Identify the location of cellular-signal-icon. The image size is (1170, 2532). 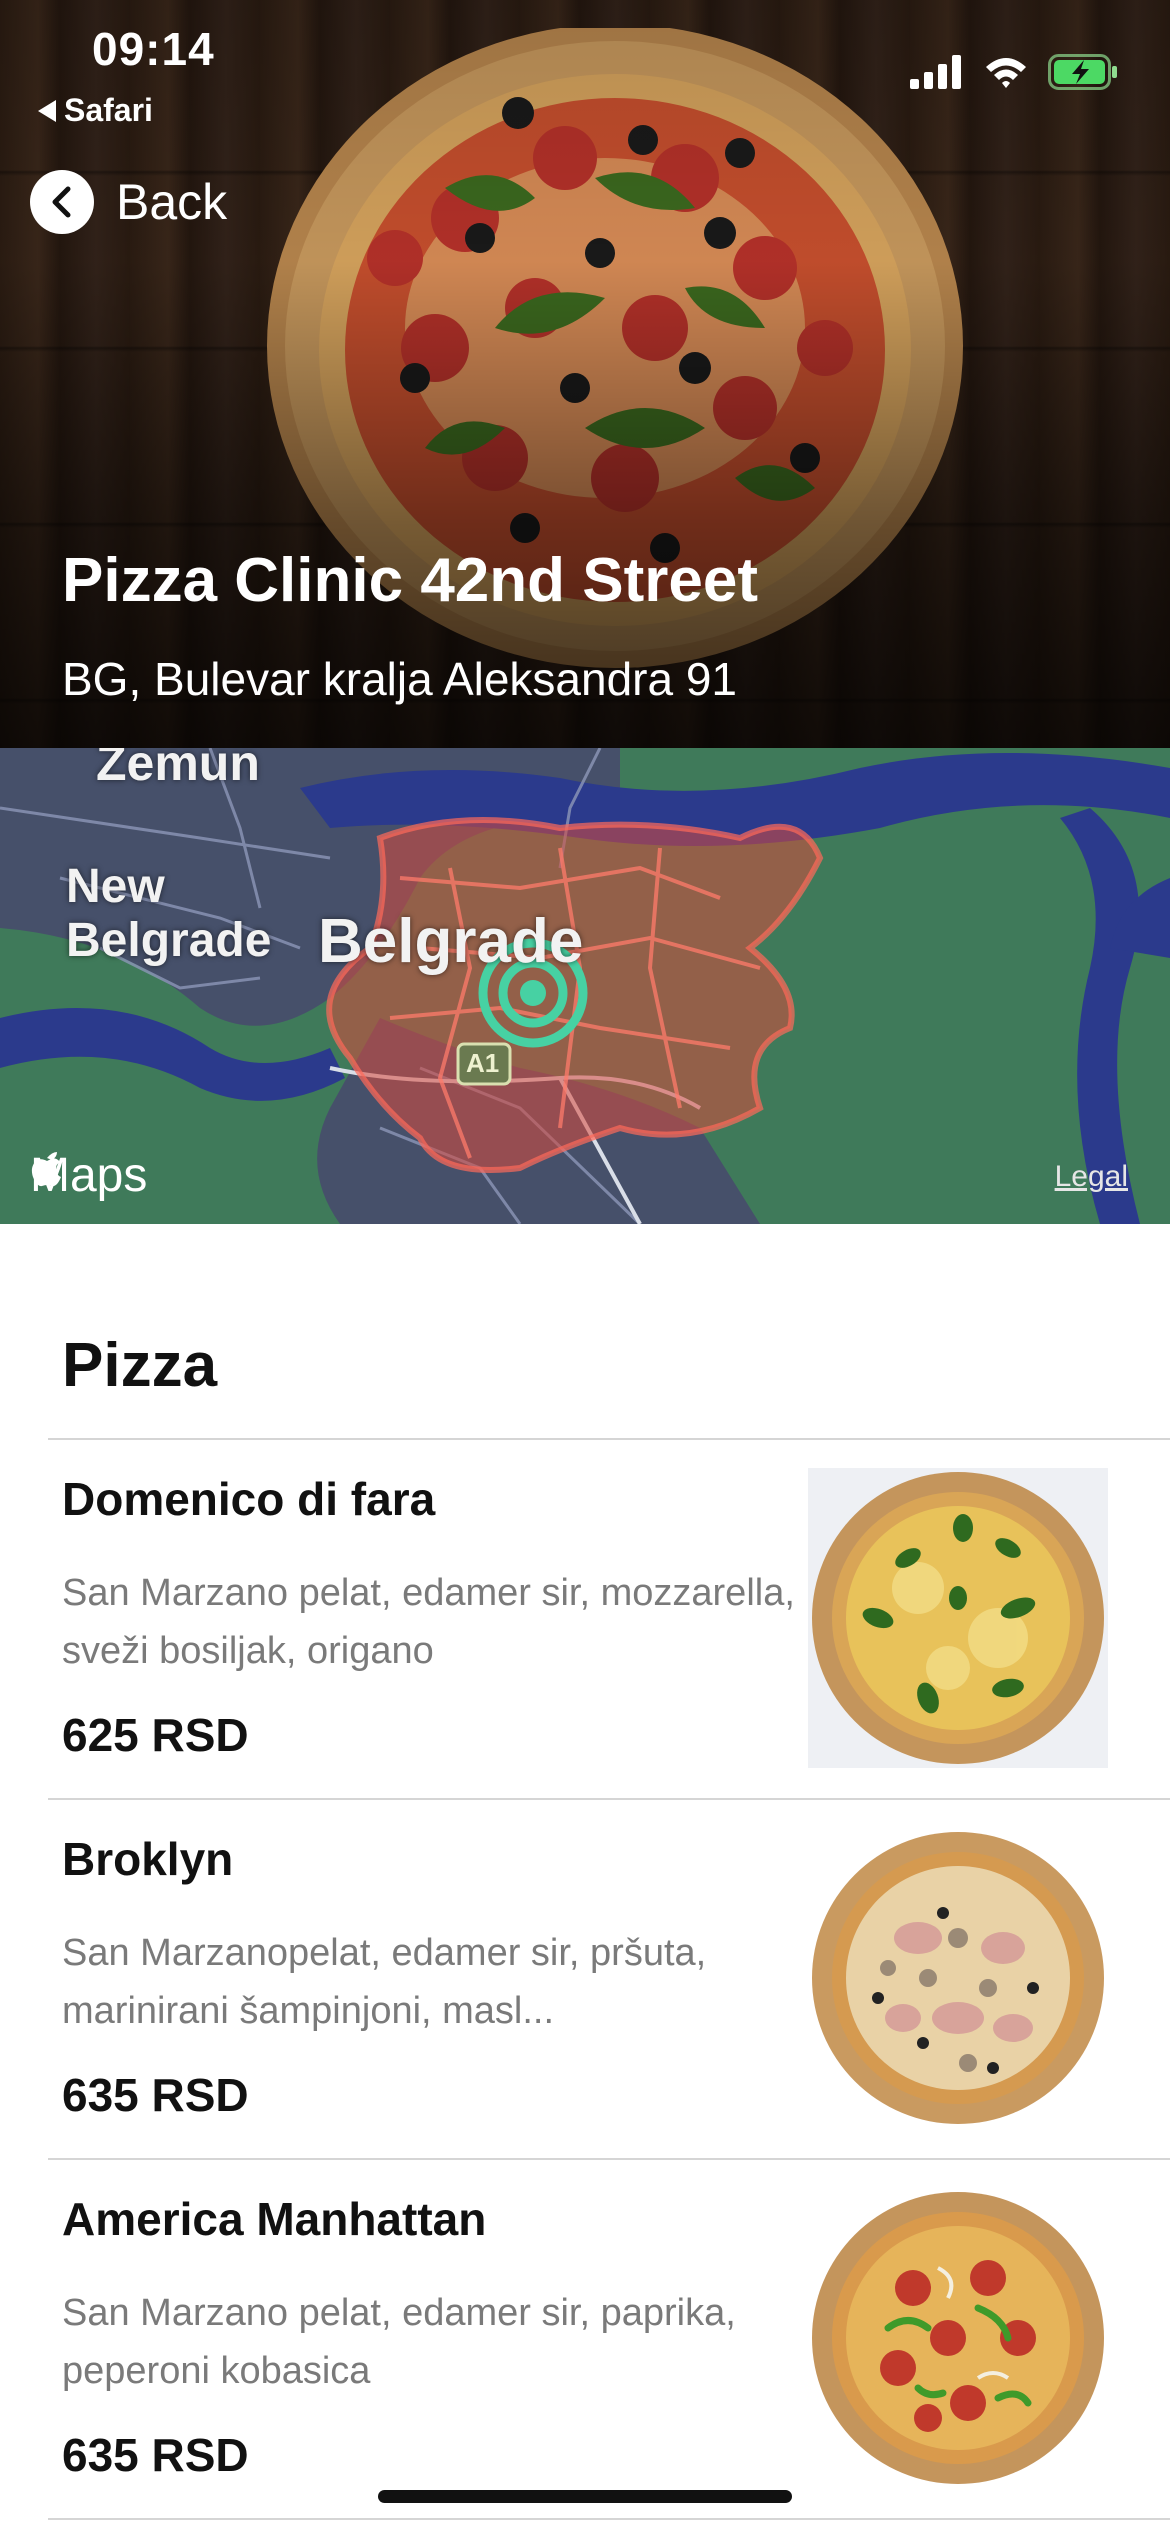
(935, 72).